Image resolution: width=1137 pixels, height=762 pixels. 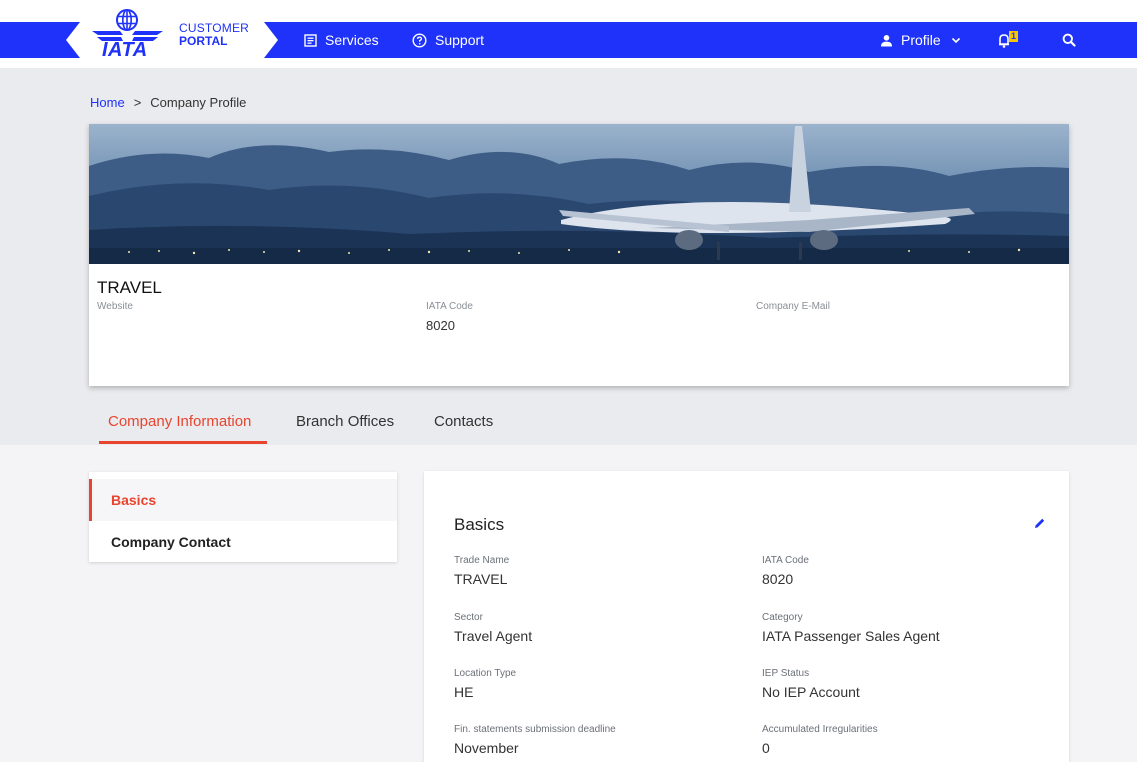 What do you see at coordinates (486, 748) in the screenshot?
I see `field-value: November` at bounding box center [486, 748].